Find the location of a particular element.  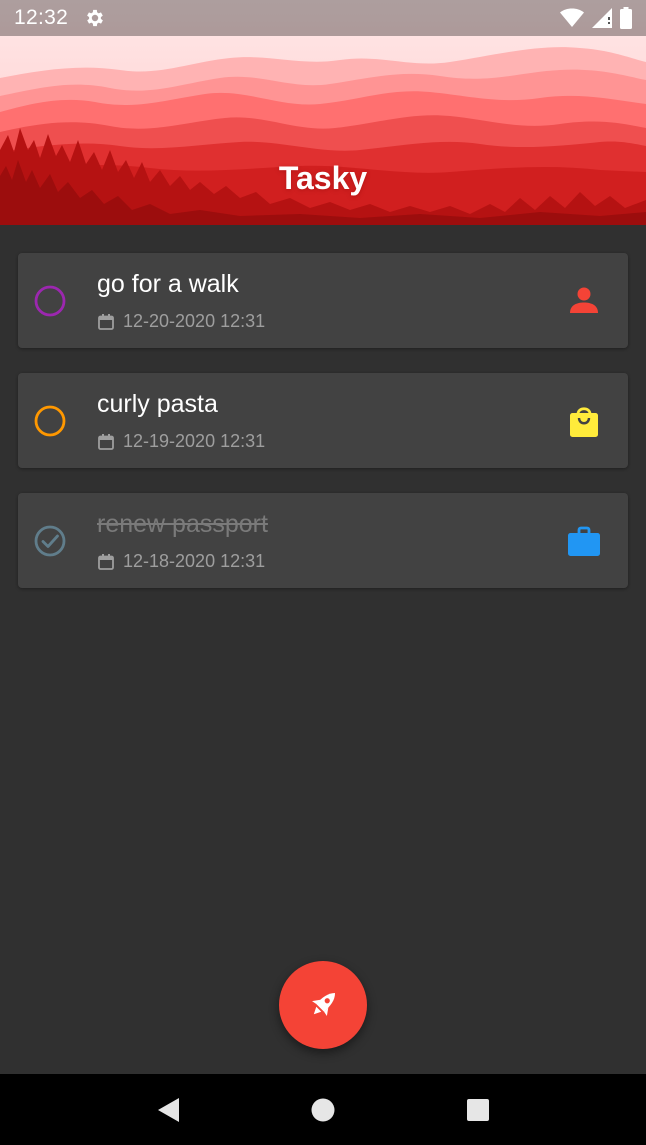

recents-button is located at coordinates (478, 1110).